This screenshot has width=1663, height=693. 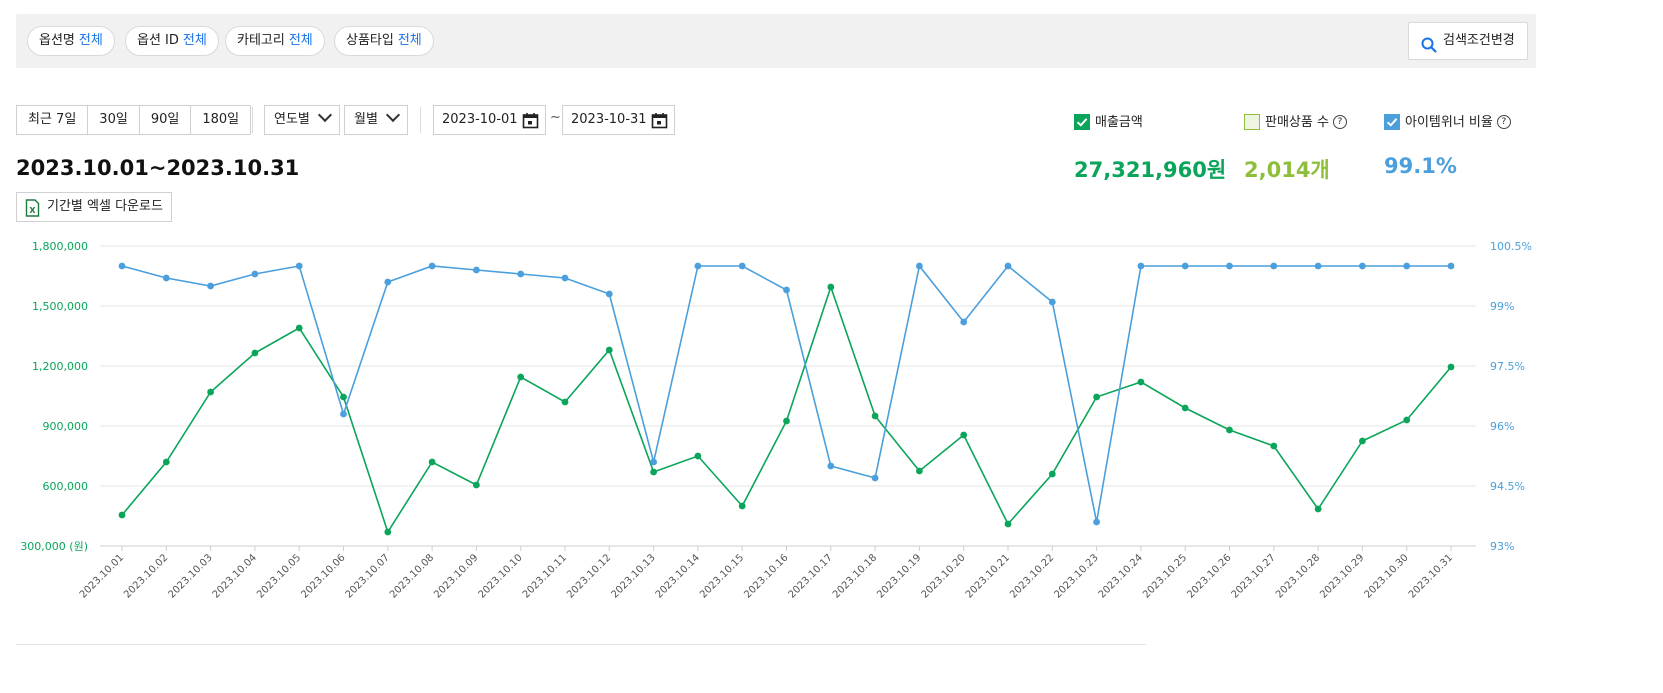 What do you see at coordinates (60, 246) in the screenshot?
I see `left-axis-tick-label: 1,800,000` at bounding box center [60, 246].